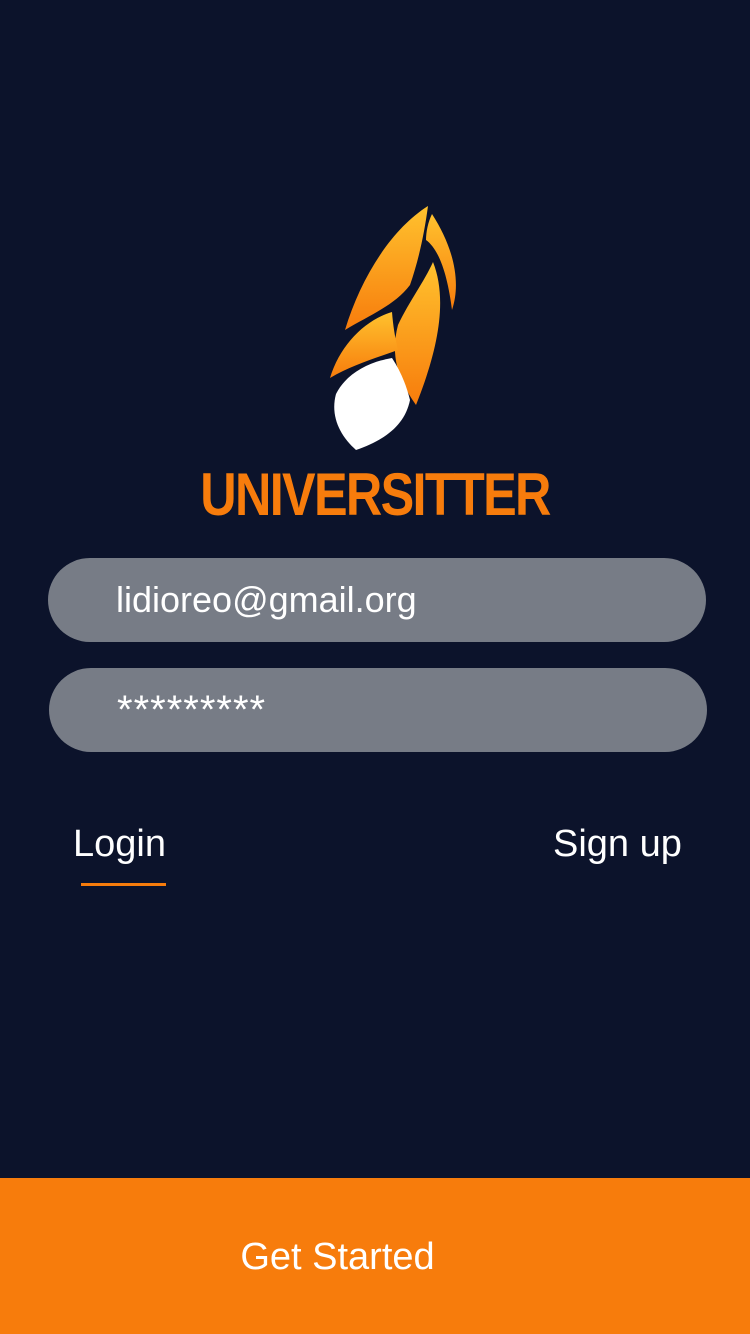 This screenshot has height=1334, width=750. Describe the element at coordinates (375, 494) in the screenshot. I see `app-name-logo-text: UNIVERSITTER` at that location.